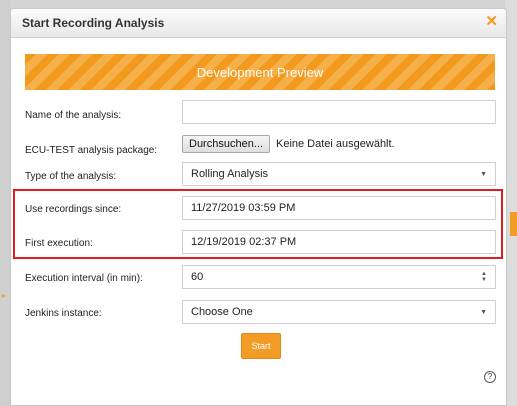 This screenshot has width=517, height=406. Describe the element at coordinates (4, 295) in the screenshot. I see `background-arrow-icon: ▸` at that location.